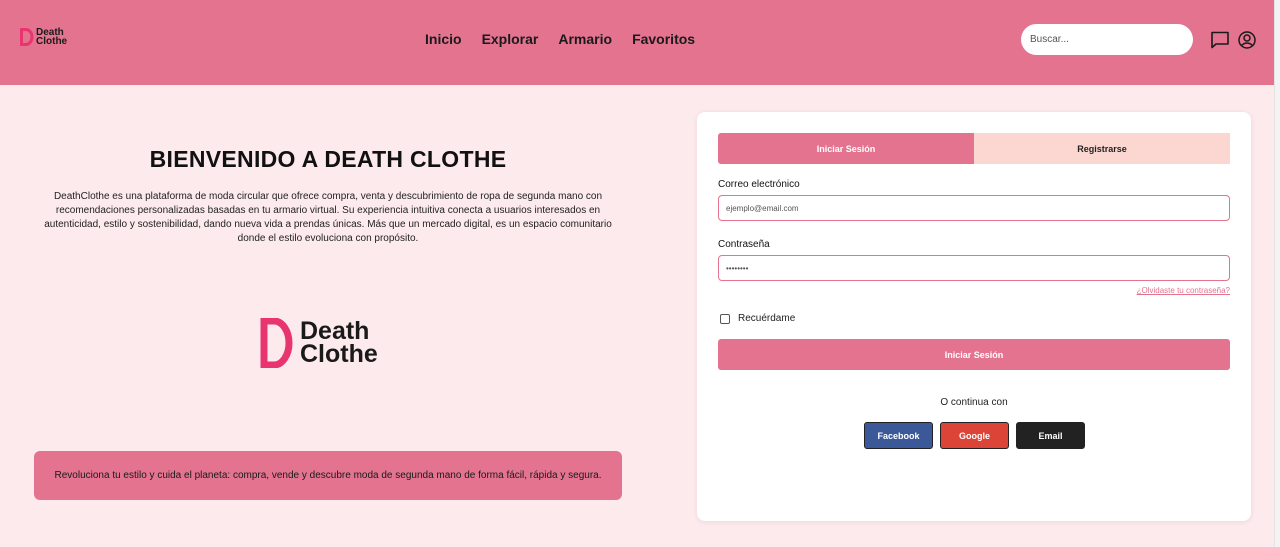 Image resolution: width=1280 pixels, height=547 pixels. I want to click on brand-logo: Death Clothe, so click(44, 37).